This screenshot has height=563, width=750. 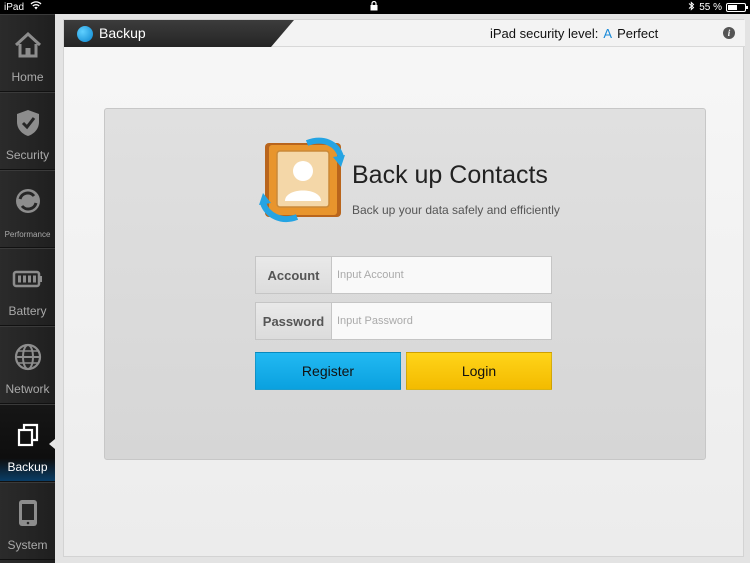 What do you see at coordinates (27, 357) in the screenshot?
I see `globe-icon` at bounding box center [27, 357].